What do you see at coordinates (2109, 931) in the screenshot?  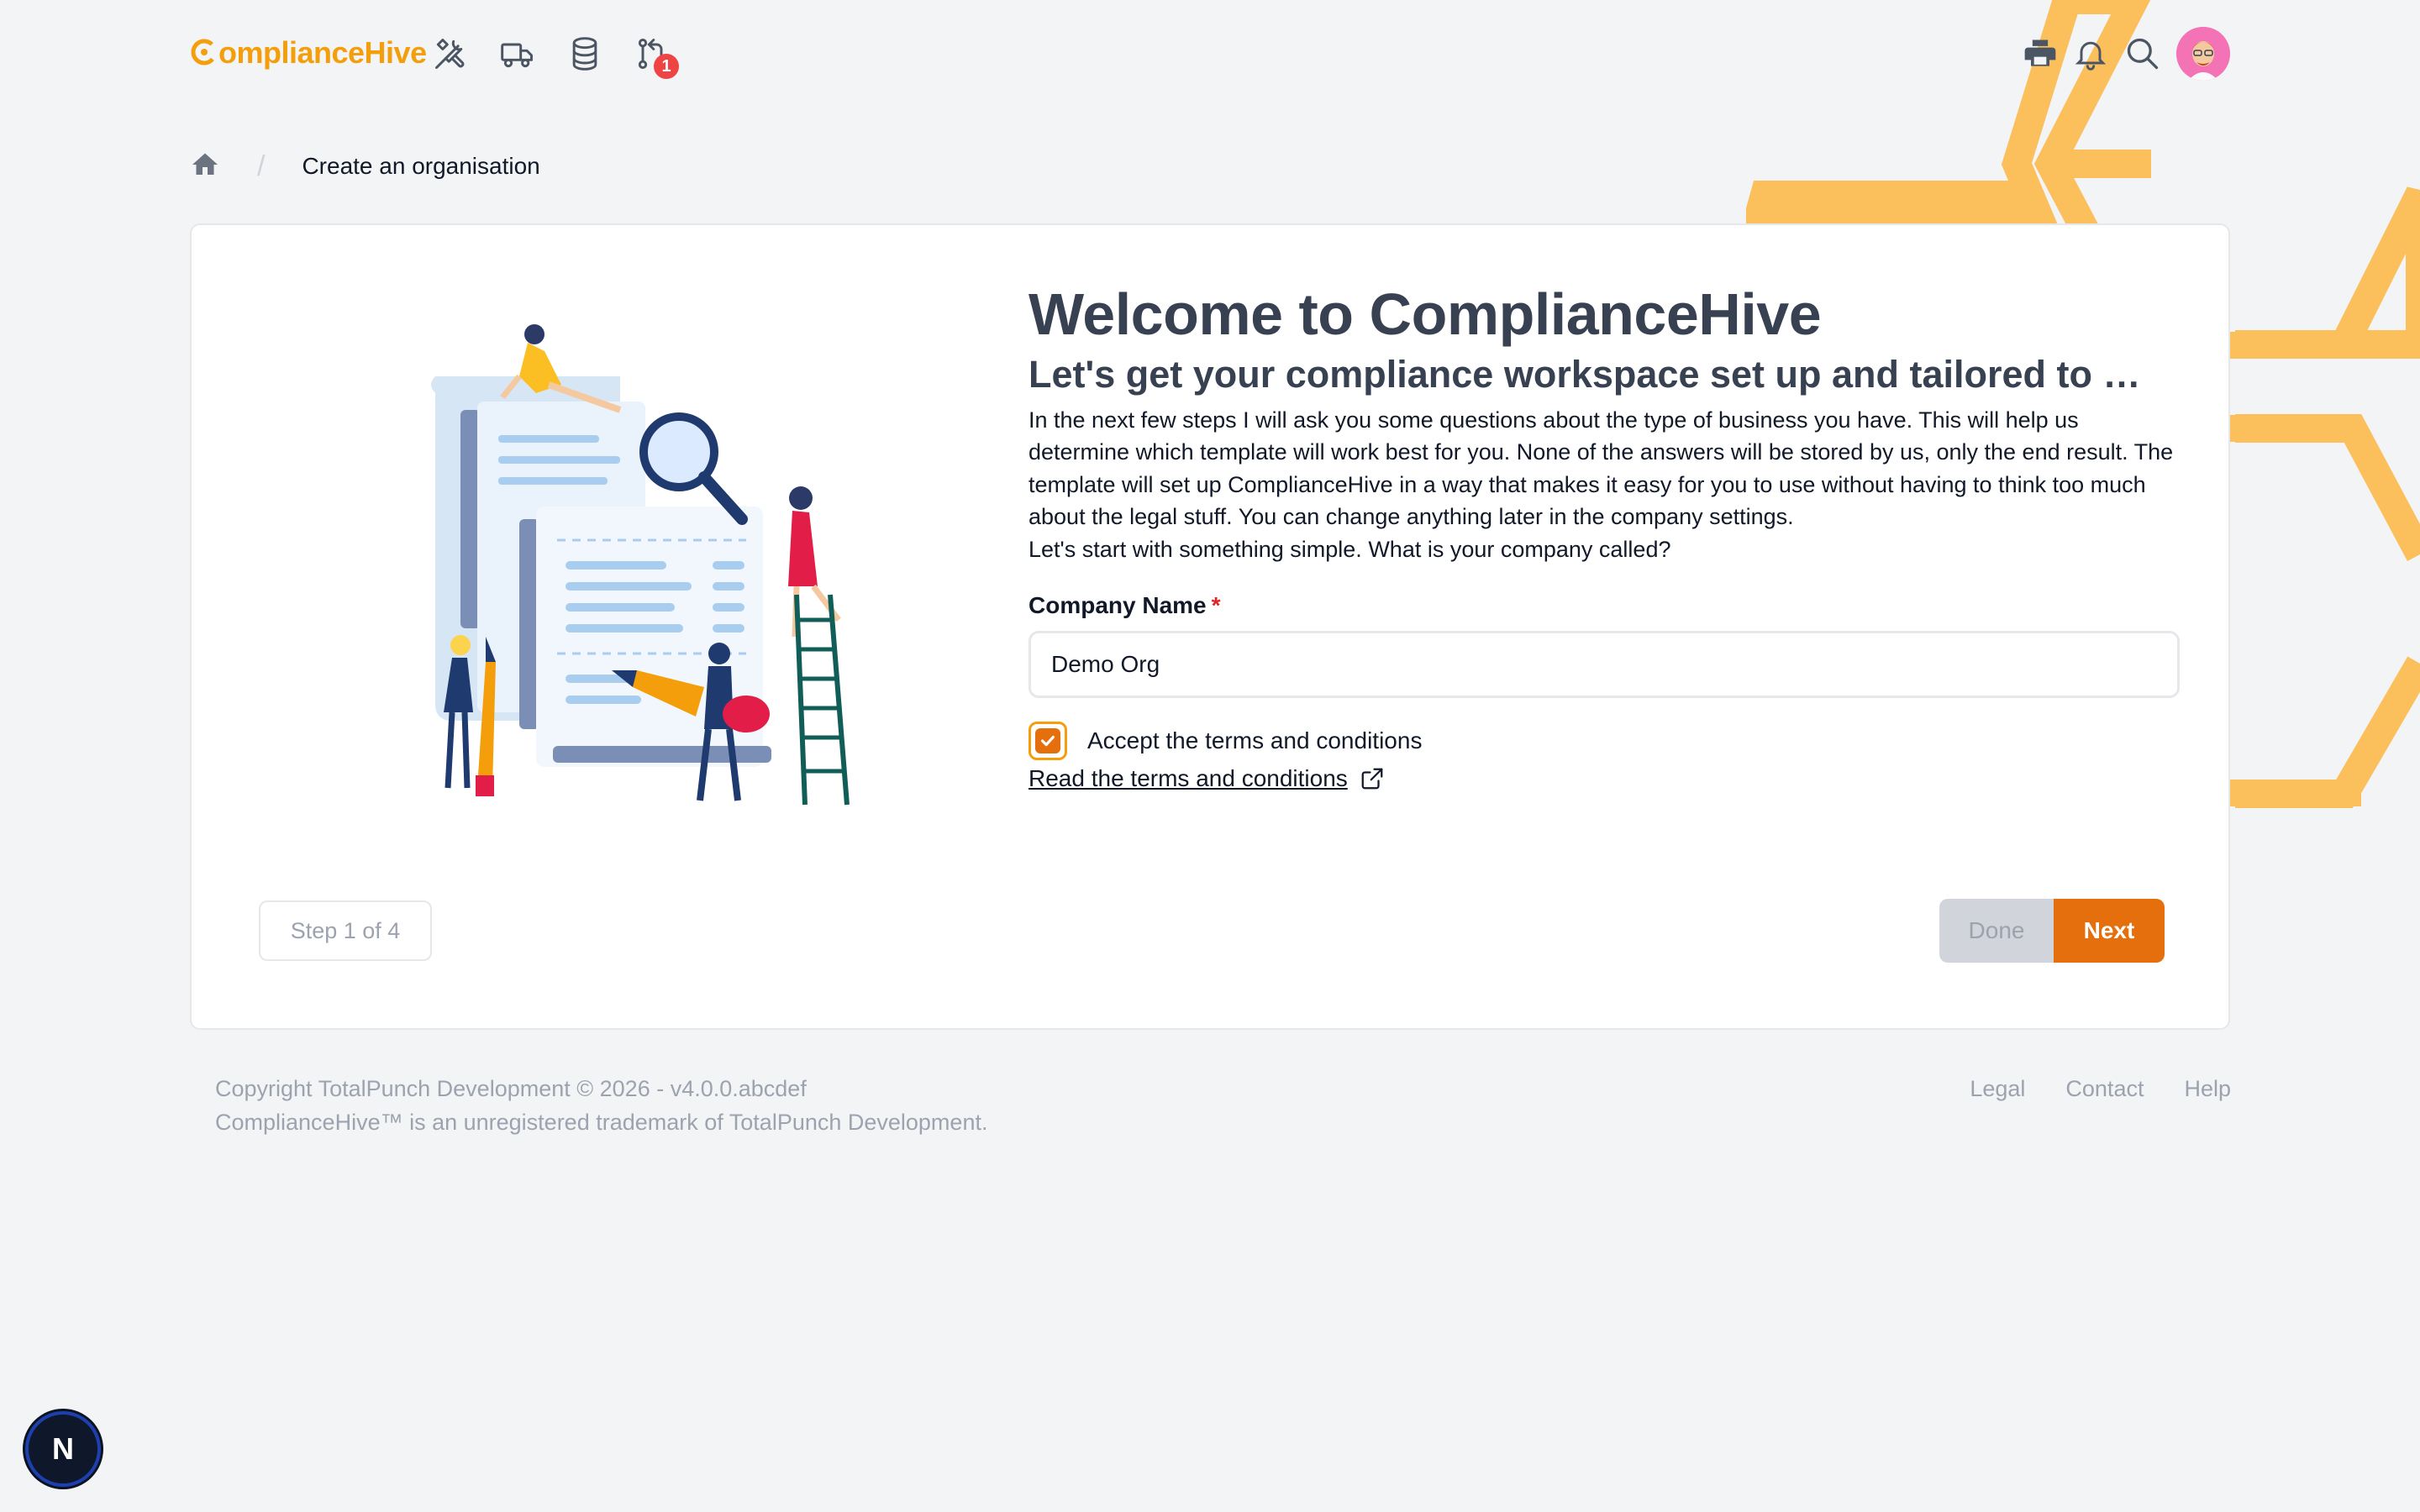 I see `next-button: Next` at bounding box center [2109, 931].